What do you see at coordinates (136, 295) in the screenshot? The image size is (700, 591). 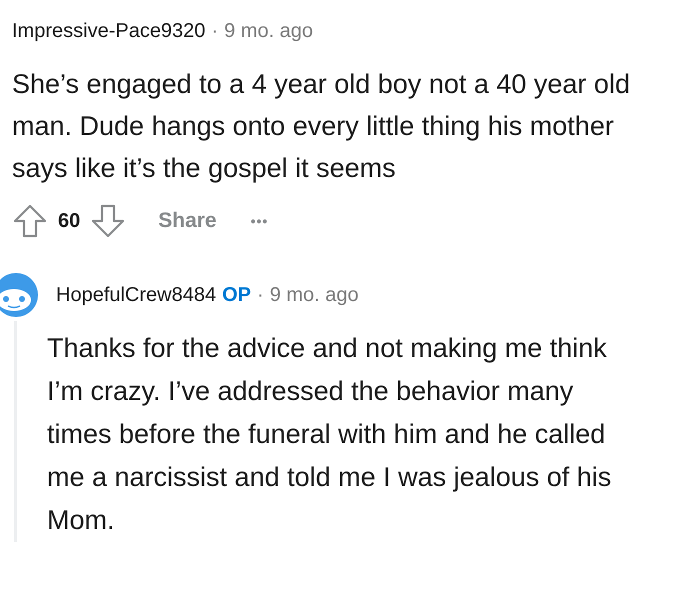 I see `username: HopefulCrew8484` at bounding box center [136, 295].